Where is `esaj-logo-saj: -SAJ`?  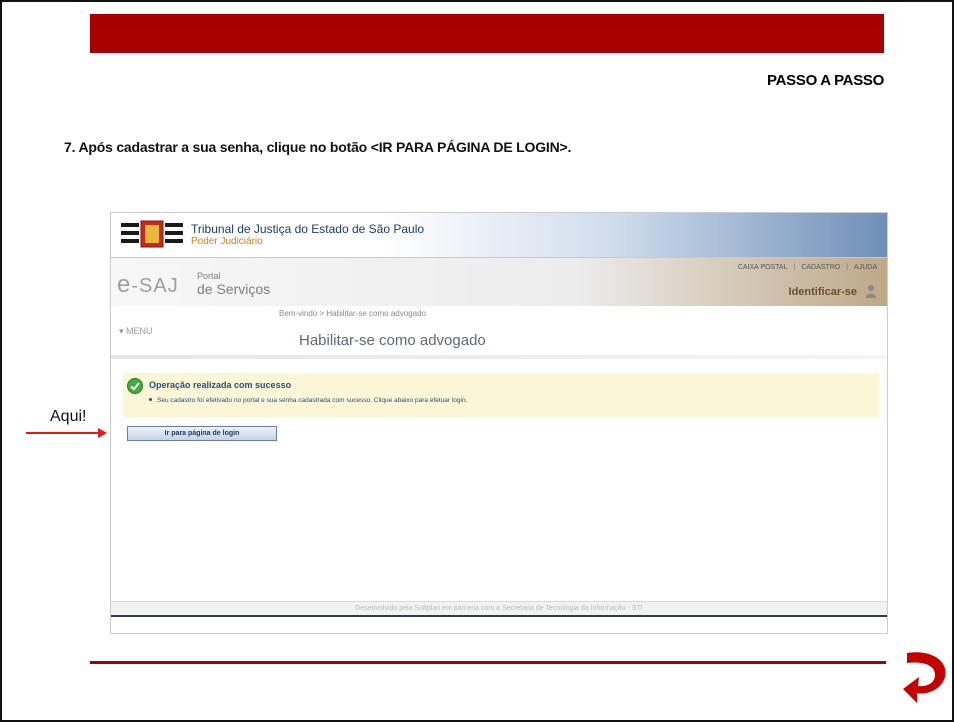
esaj-logo-saj: -SAJ is located at coordinates (155, 286).